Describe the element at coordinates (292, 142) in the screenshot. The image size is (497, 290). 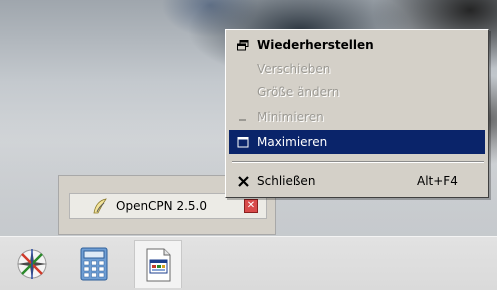
I see `menu-item-label: Maximieren` at that location.